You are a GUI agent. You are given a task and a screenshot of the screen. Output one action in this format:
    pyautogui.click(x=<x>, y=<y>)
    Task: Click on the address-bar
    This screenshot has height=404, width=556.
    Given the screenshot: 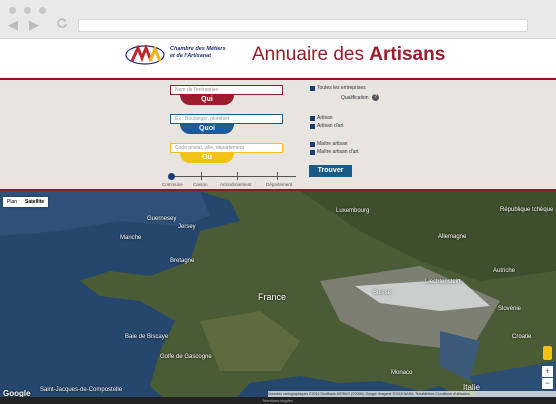 What is the action you would take?
    pyautogui.click(x=303, y=25)
    